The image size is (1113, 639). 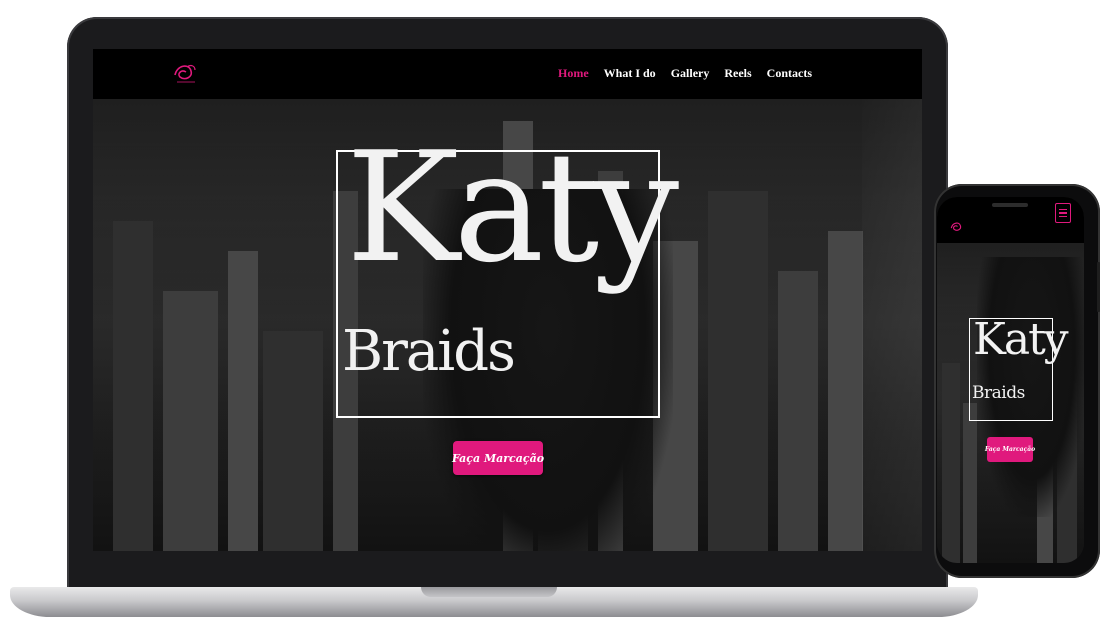 I want to click on nav-menu: Home What I do Gallery Reels Contacts, so click(x=685, y=73).